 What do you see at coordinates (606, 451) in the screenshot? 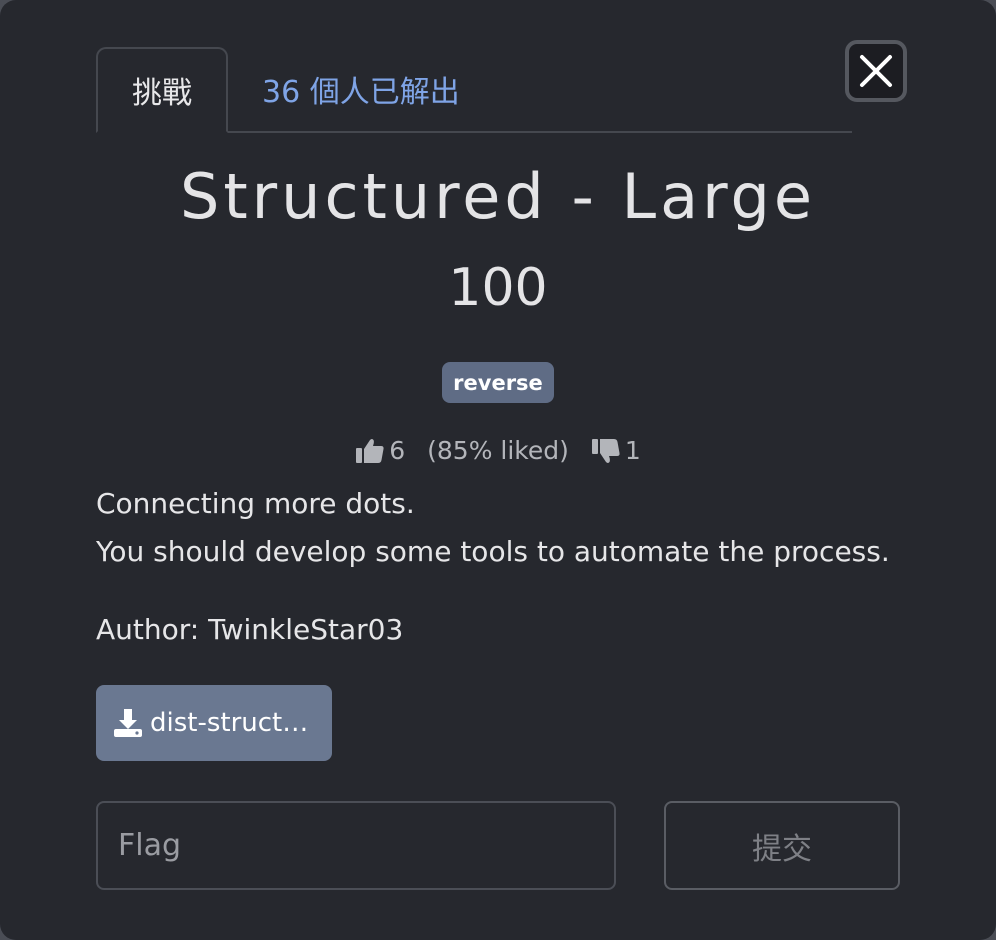
I see `thumbs-down-icon` at bounding box center [606, 451].